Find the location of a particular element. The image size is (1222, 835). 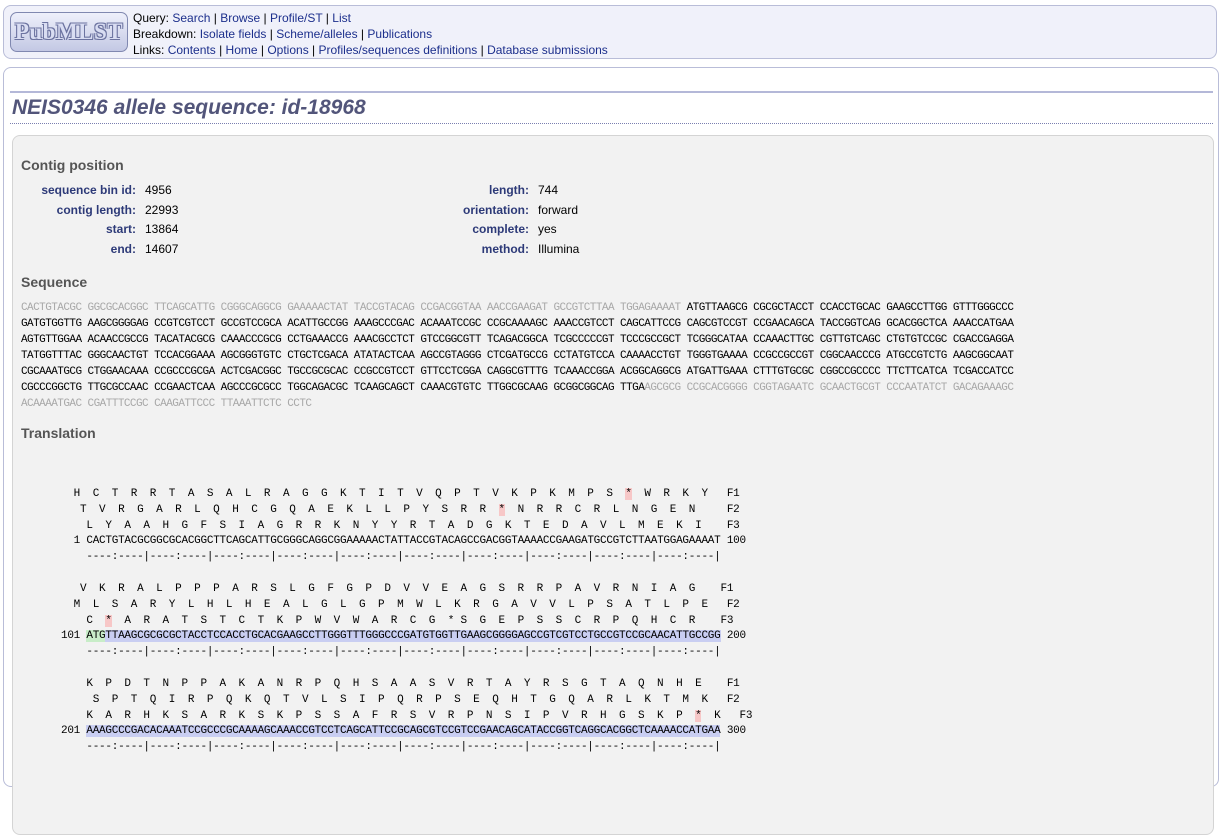

isolate-fields-link: Isolate fields is located at coordinates (233, 34).